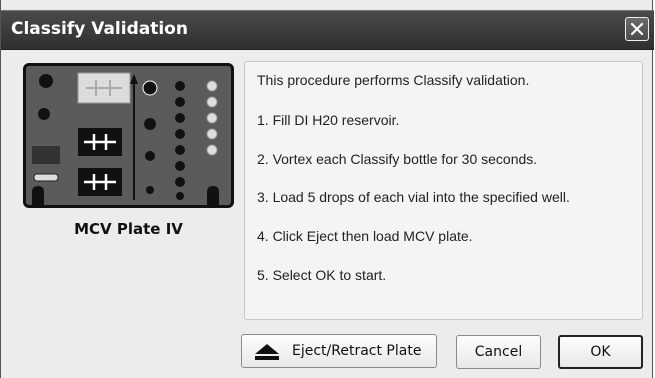 Image resolution: width=655 pixels, height=378 pixels. Describe the element at coordinates (128, 229) in the screenshot. I see `plate-caption: MCV Plate IV` at that location.